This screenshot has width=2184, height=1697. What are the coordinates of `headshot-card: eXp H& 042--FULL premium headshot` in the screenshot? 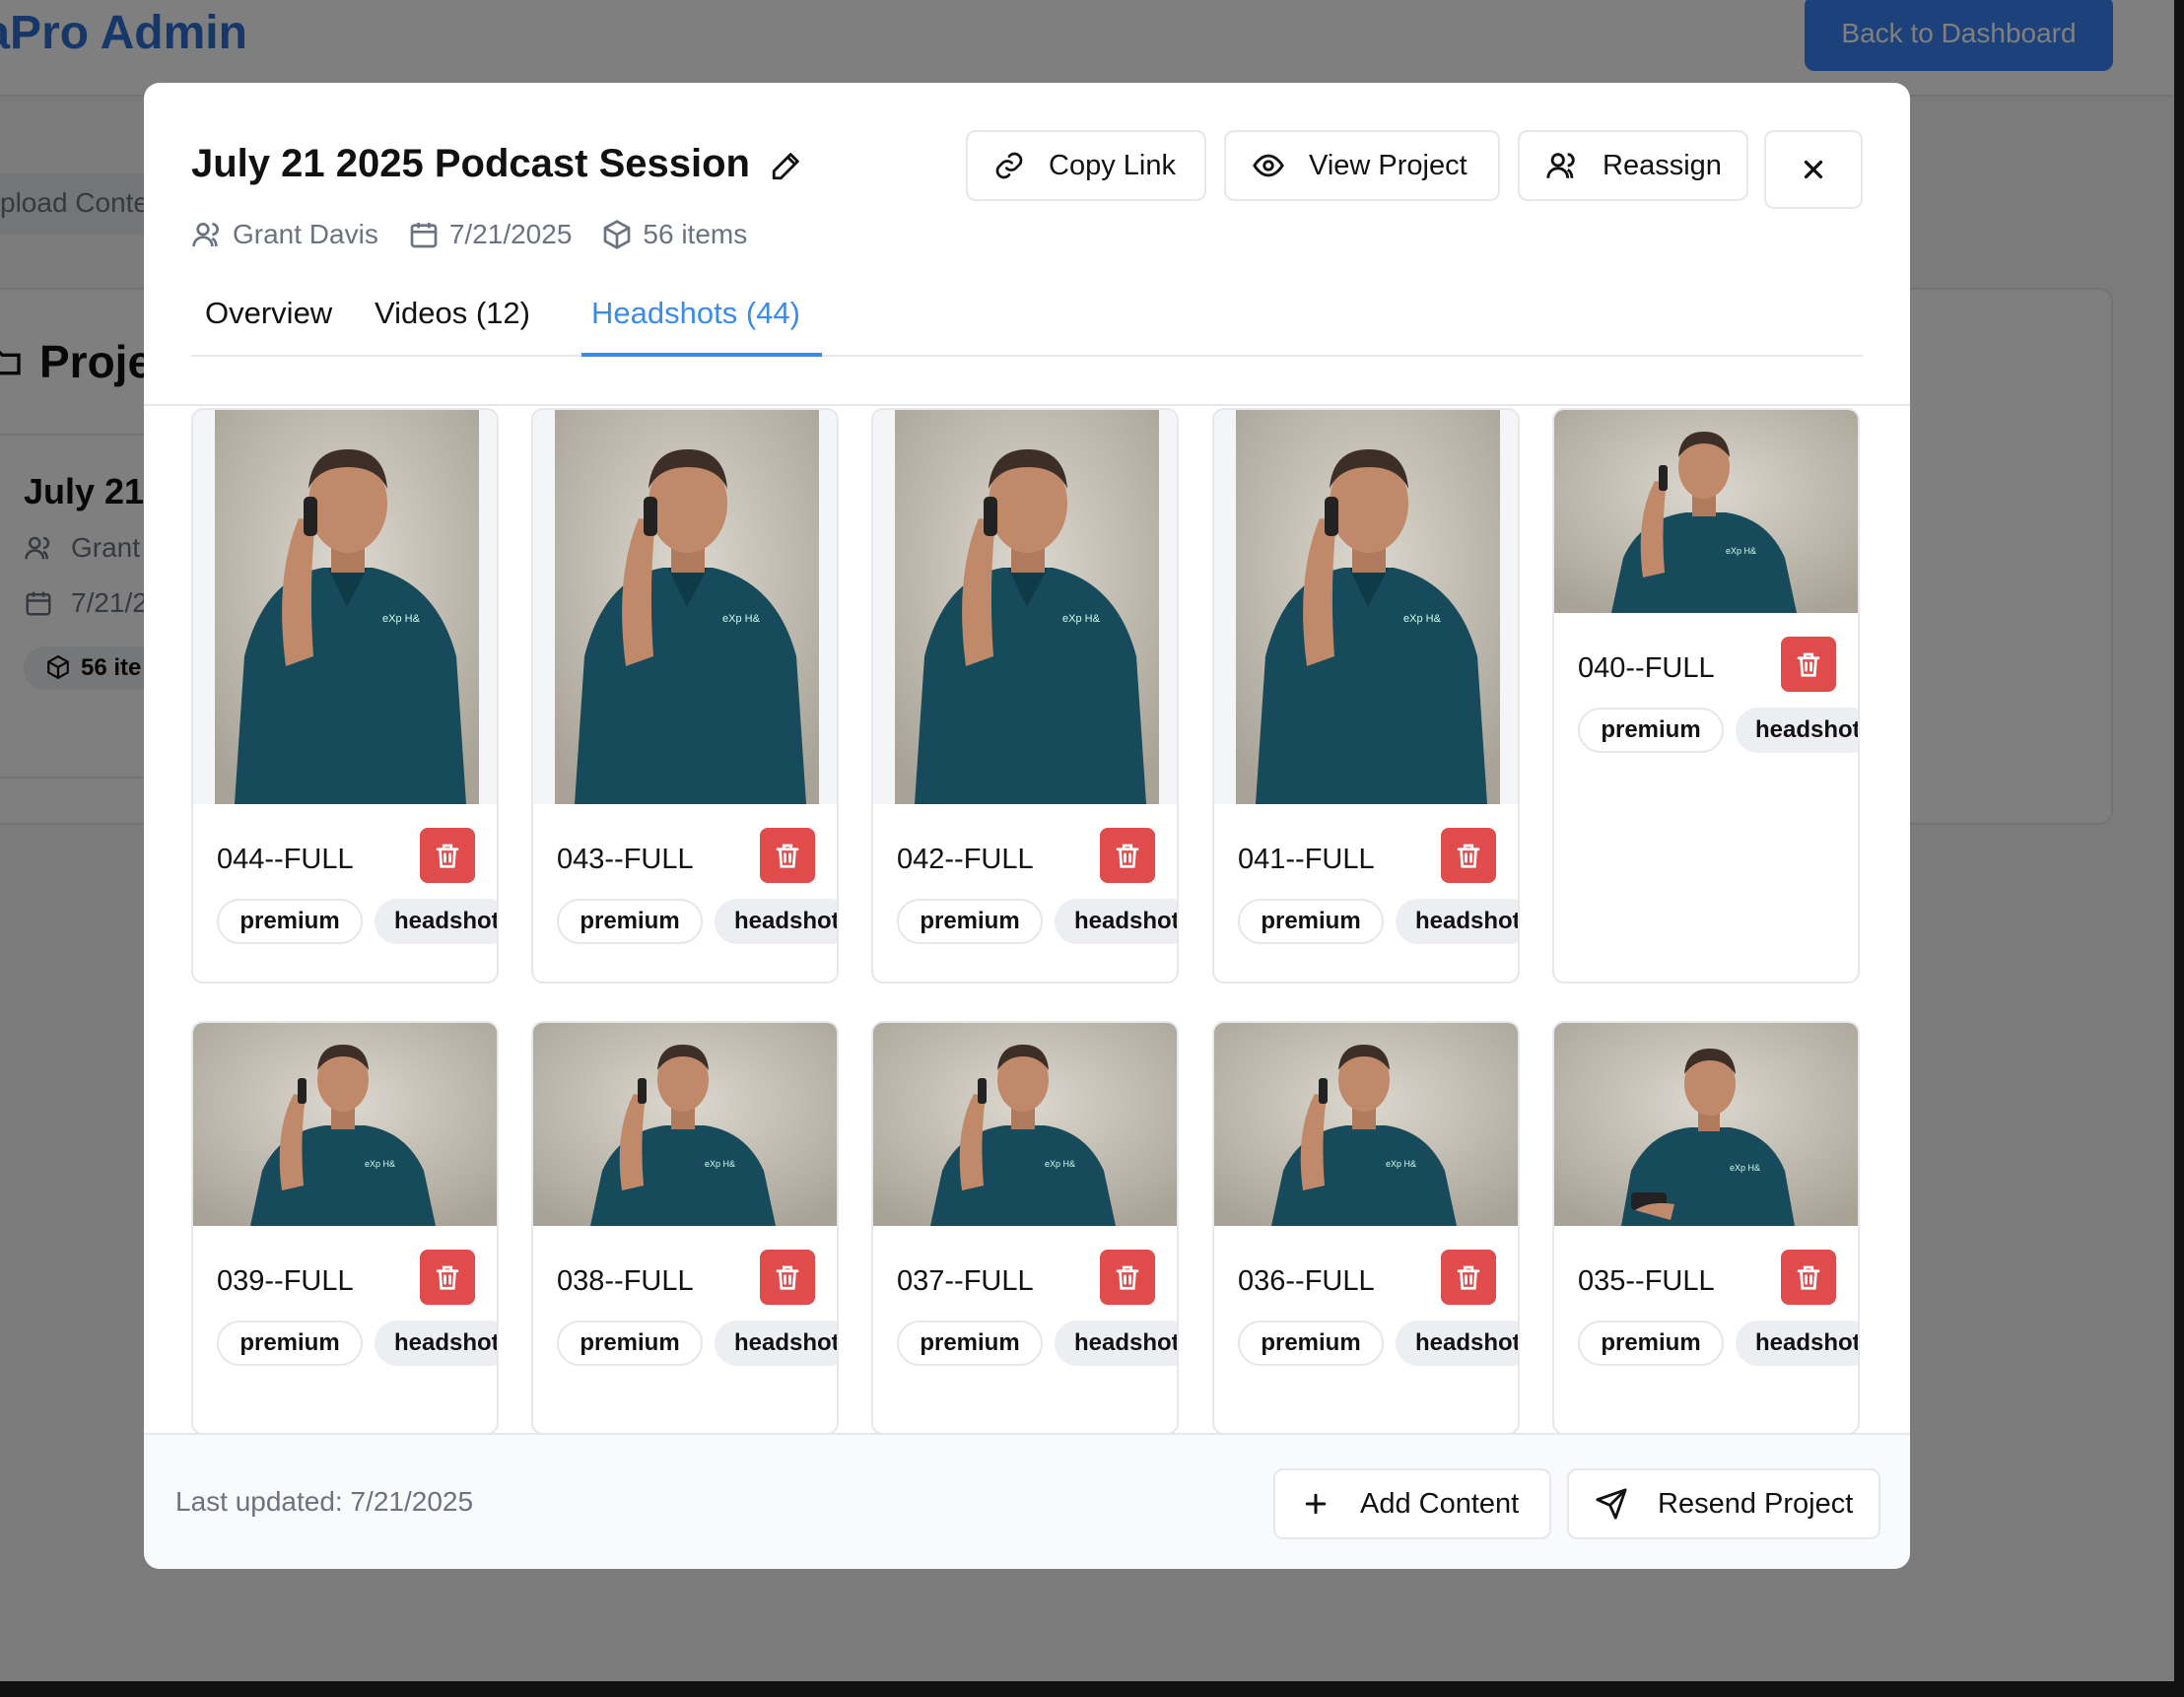 It's located at (1025, 696).